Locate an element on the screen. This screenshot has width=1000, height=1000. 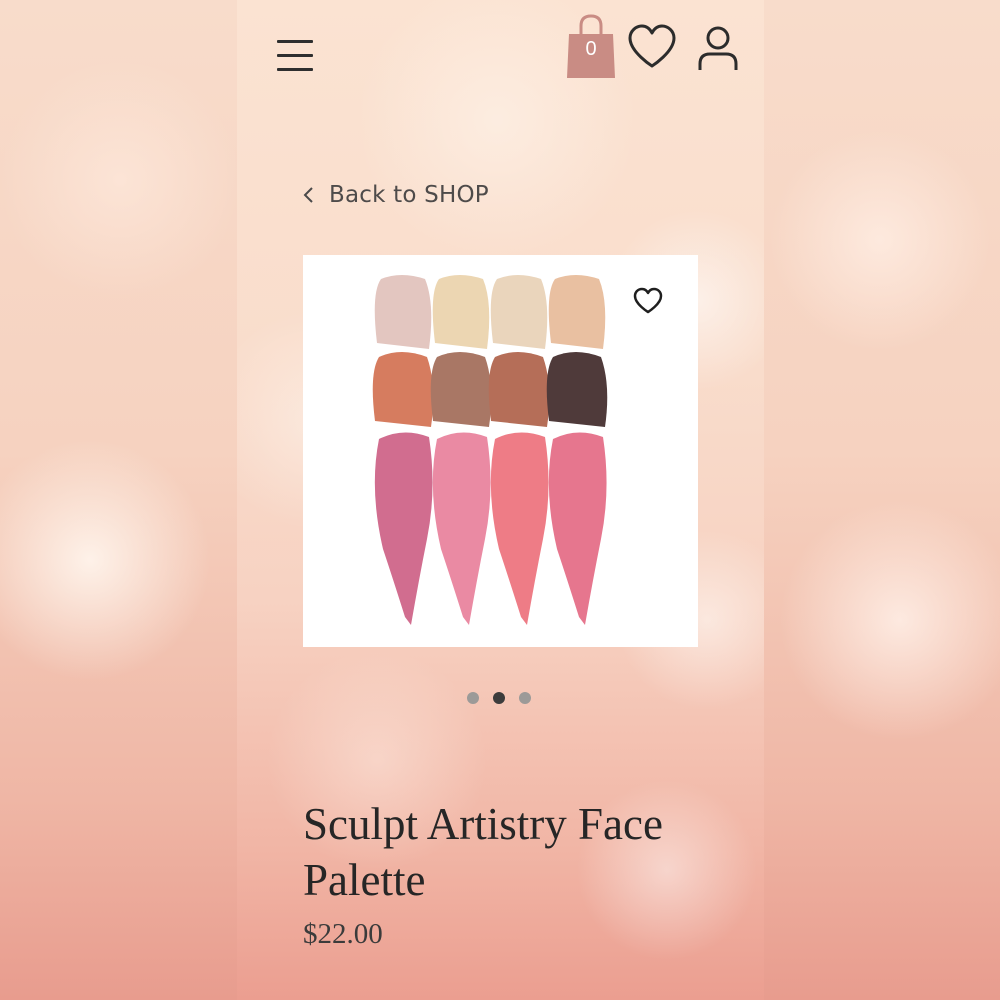
product-price: $22.00 is located at coordinates (343, 934).